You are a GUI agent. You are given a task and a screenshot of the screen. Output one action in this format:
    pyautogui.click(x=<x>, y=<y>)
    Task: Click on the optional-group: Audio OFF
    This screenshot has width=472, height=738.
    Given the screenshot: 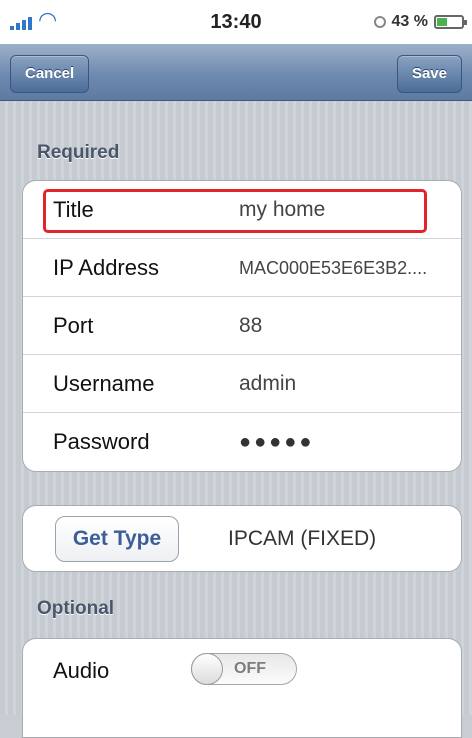 What is the action you would take?
    pyautogui.click(x=242, y=688)
    